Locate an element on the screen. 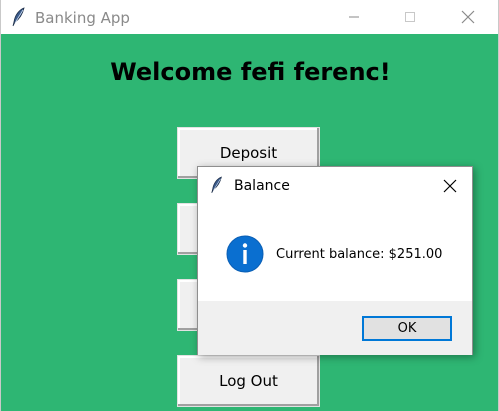 This screenshot has height=411, width=499. close-button is located at coordinates (468, 17).